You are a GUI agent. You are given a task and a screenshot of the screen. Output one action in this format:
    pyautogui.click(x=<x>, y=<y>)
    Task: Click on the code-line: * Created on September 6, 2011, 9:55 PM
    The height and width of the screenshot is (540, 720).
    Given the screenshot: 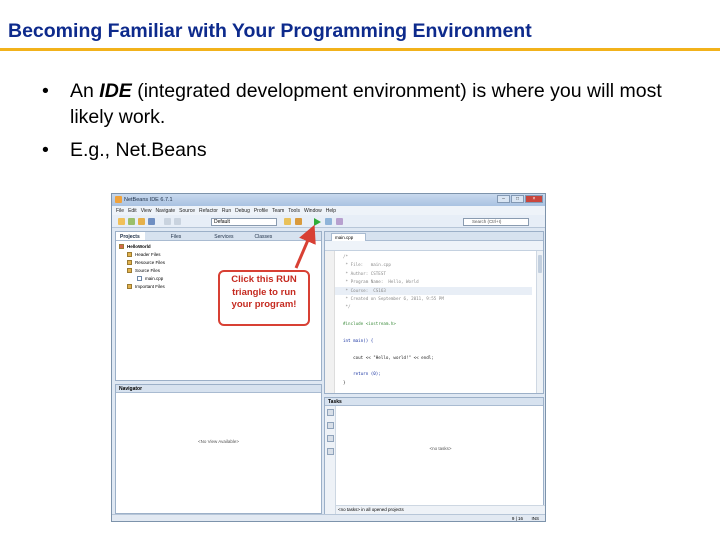 What is the action you would take?
    pyautogui.click(x=393, y=298)
    